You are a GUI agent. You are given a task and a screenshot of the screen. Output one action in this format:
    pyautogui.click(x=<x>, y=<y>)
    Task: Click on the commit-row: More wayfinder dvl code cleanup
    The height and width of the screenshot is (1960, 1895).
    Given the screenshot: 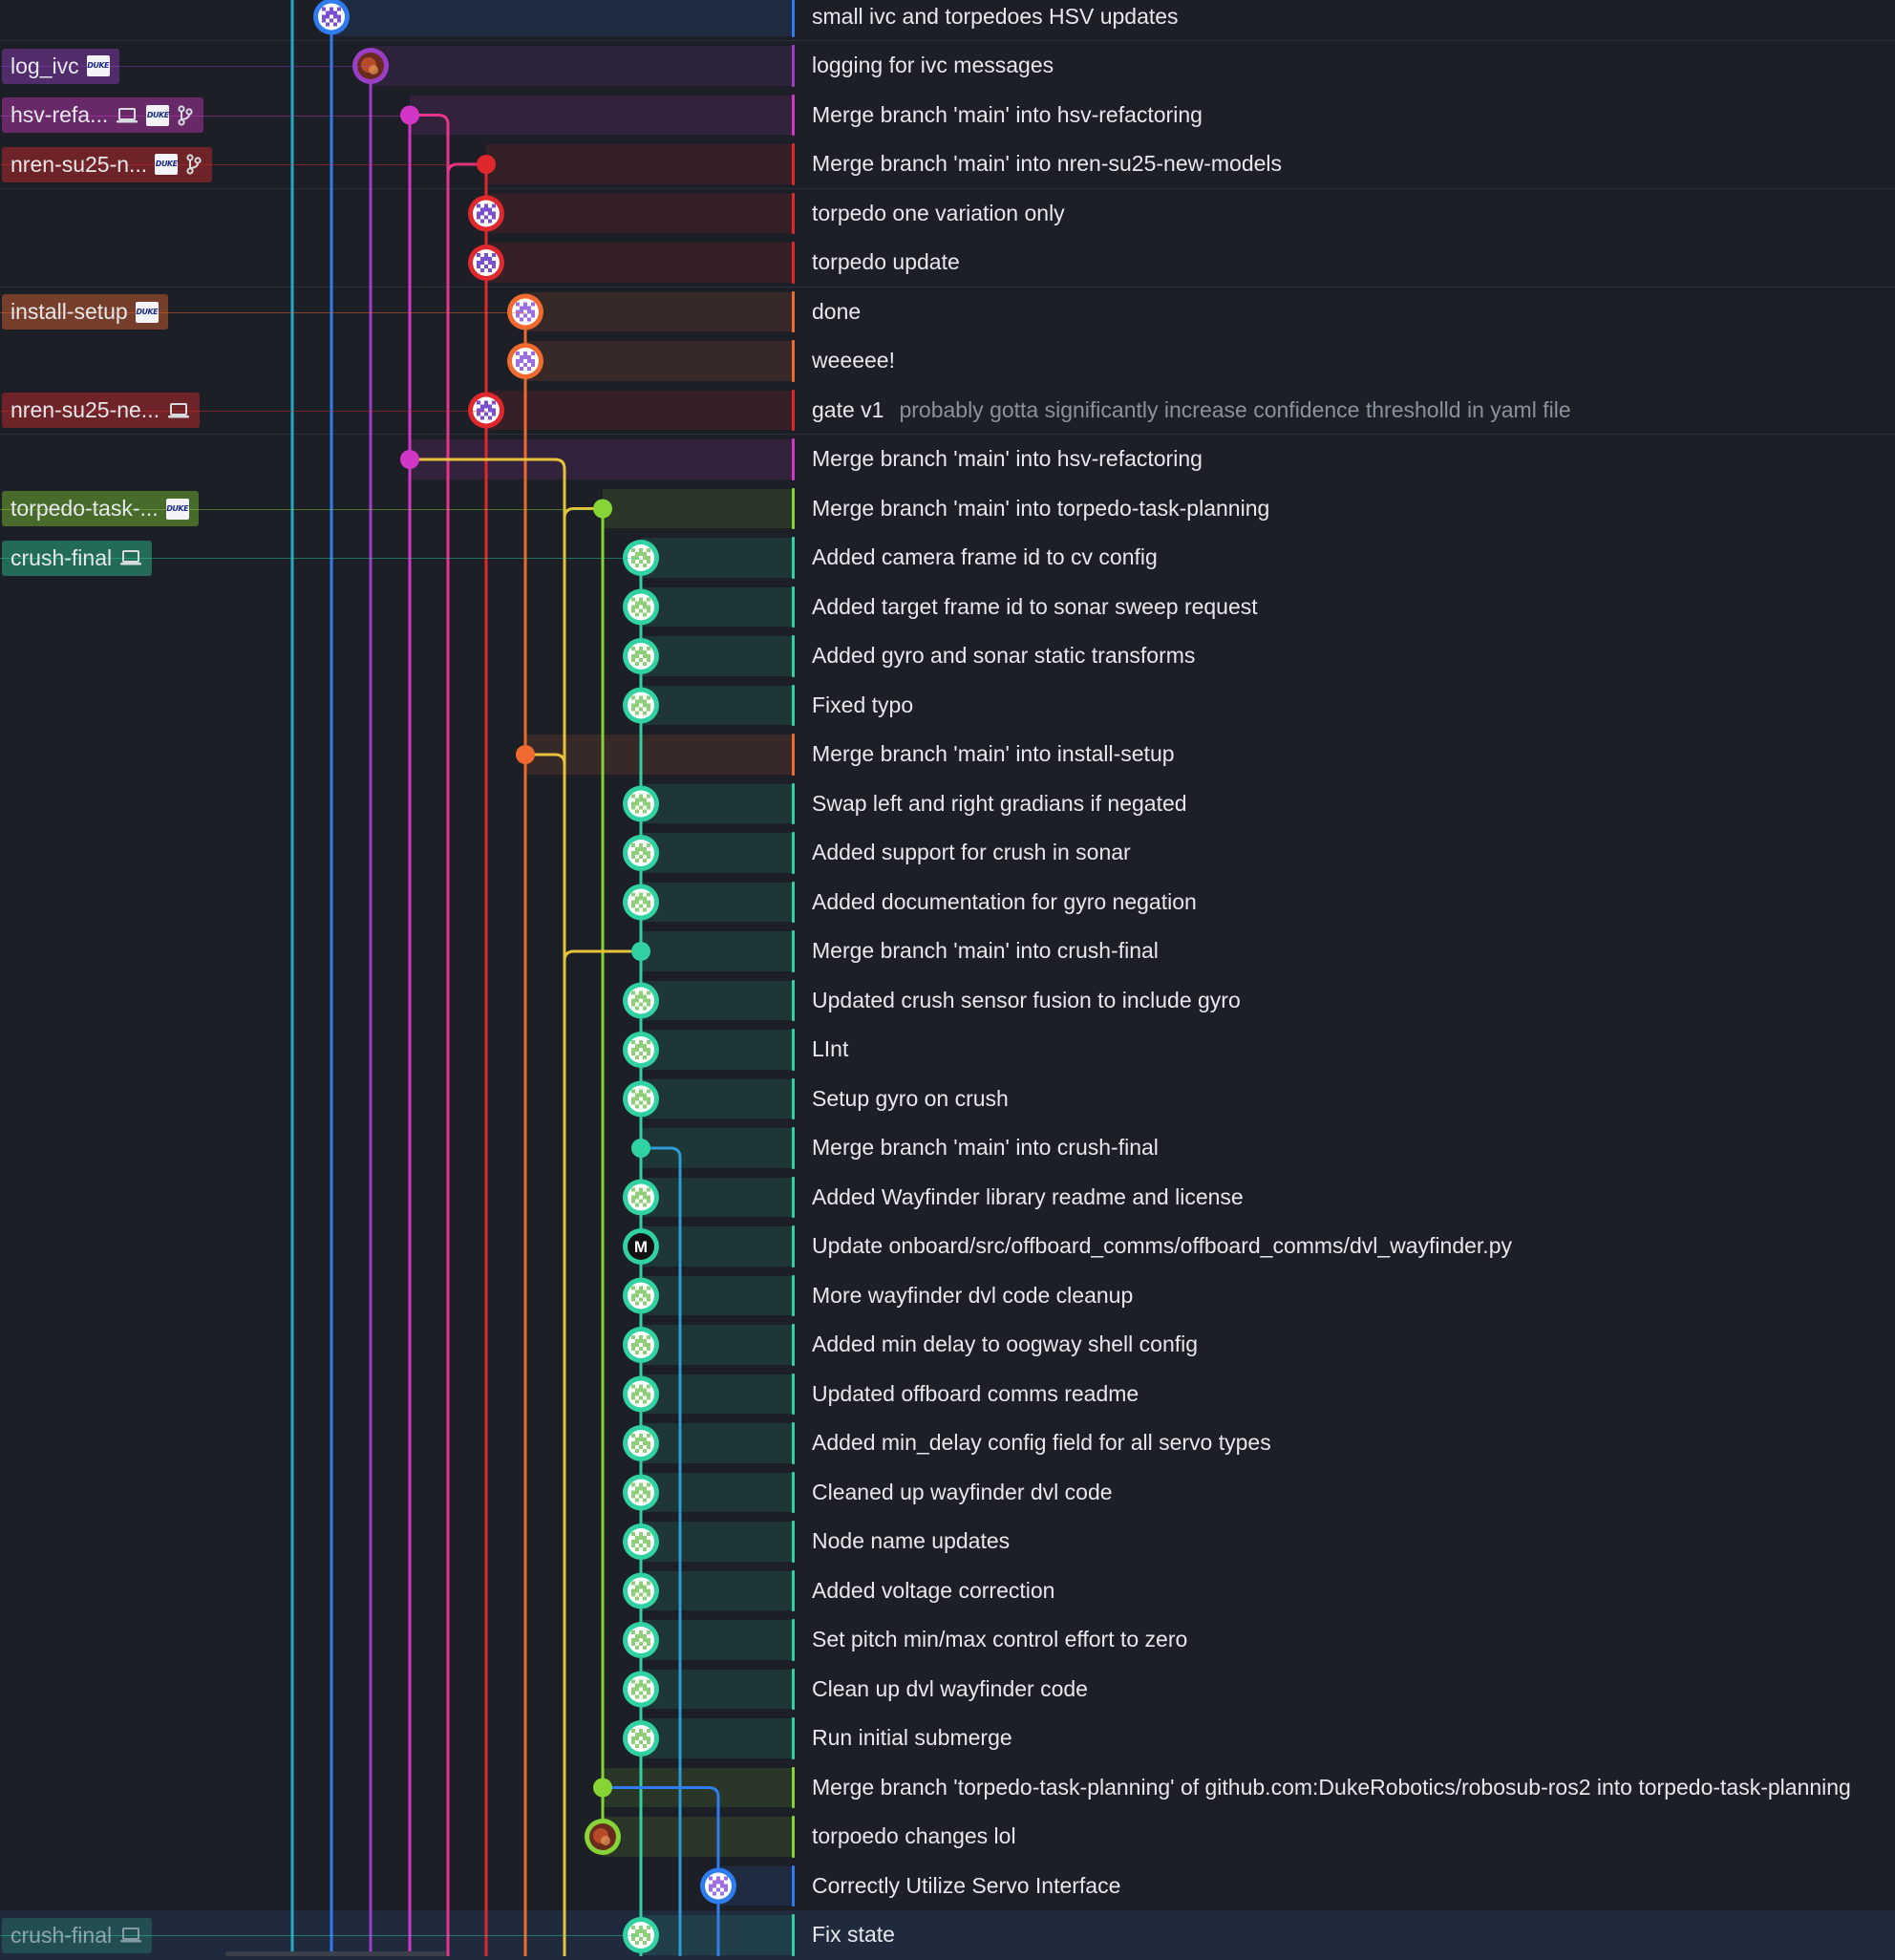 What is the action you would take?
    pyautogui.click(x=947, y=1296)
    